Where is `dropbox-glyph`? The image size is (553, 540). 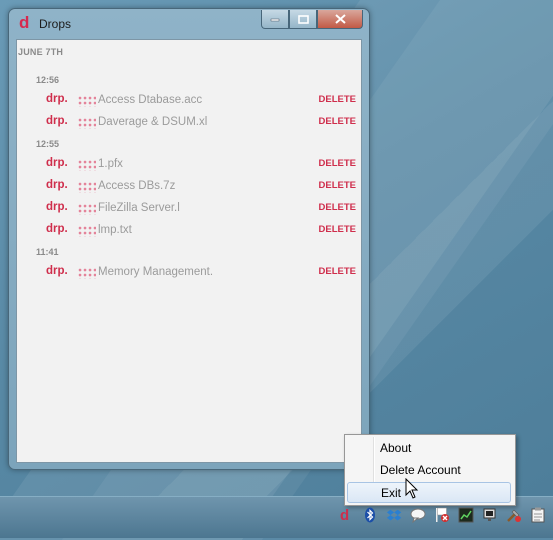 dropbox-glyph is located at coordinates (394, 515).